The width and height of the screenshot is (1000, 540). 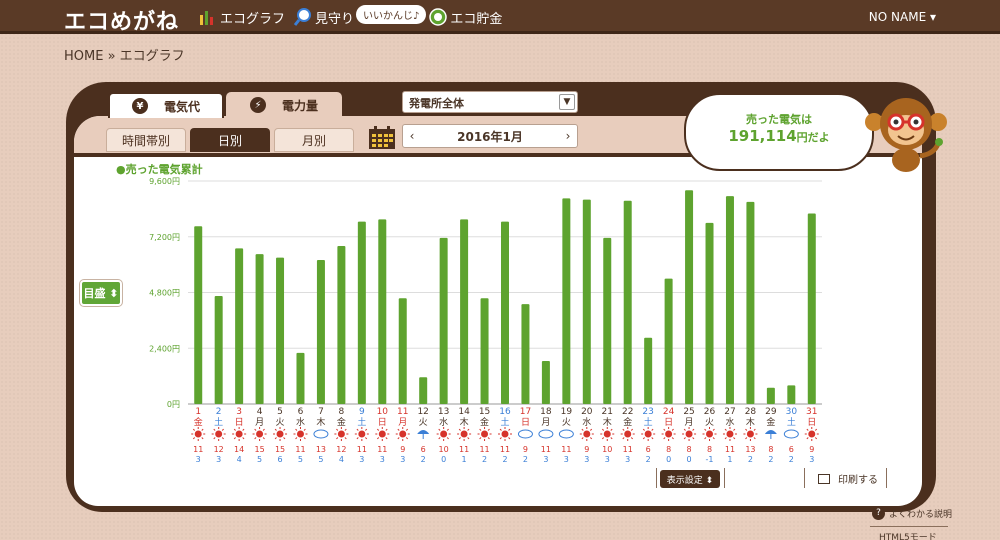 I want to click on display-settings-button: 表示設定 ⬍, so click(x=690, y=479).